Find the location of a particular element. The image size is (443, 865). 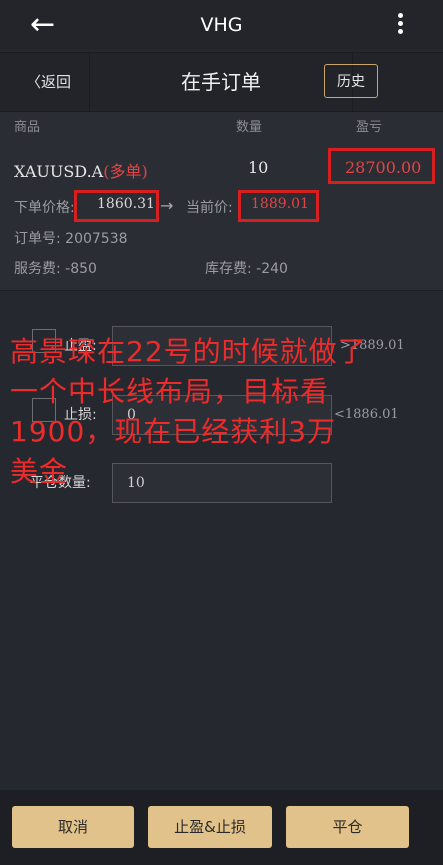

column-quantity: 数量 is located at coordinates (249, 127).